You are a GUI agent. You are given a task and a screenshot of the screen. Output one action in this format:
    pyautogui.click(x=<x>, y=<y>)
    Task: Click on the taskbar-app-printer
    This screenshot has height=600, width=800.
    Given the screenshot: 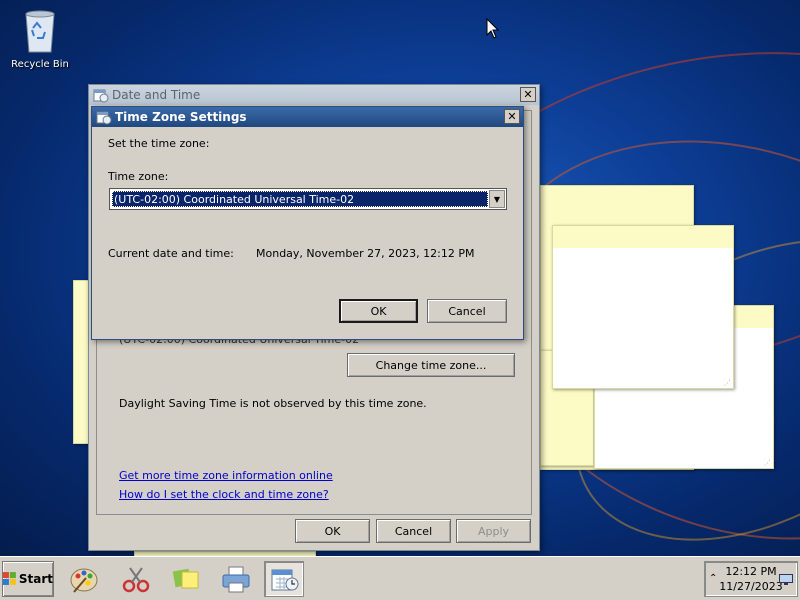 What is the action you would take?
    pyautogui.click(x=236, y=579)
    